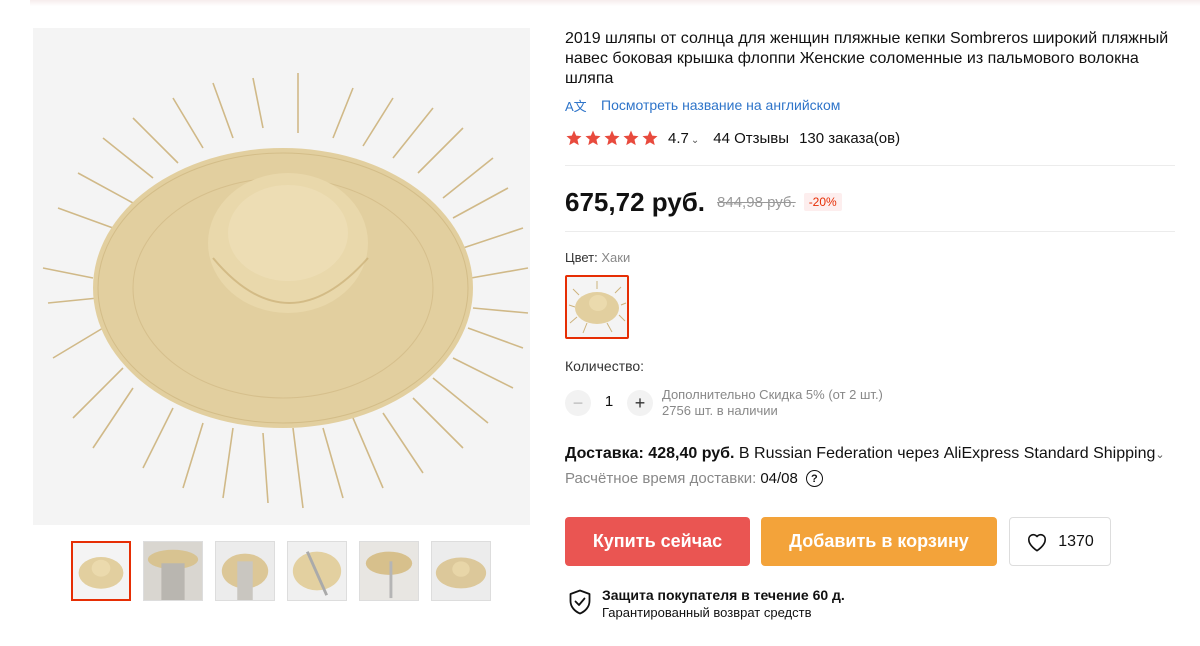  What do you see at coordinates (779, 478) in the screenshot?
I see `eta-date: 04/08` at bounding box center [779, 478].